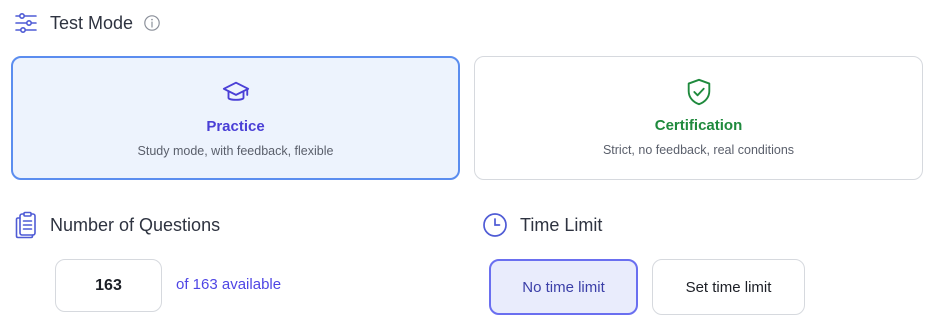 This screenshot has width=936, height=322. What do you see at coordinates (728, 287) in the screenshot?
I see `set-time-limit-button: Set time limit` at bounding box center [728, 287].